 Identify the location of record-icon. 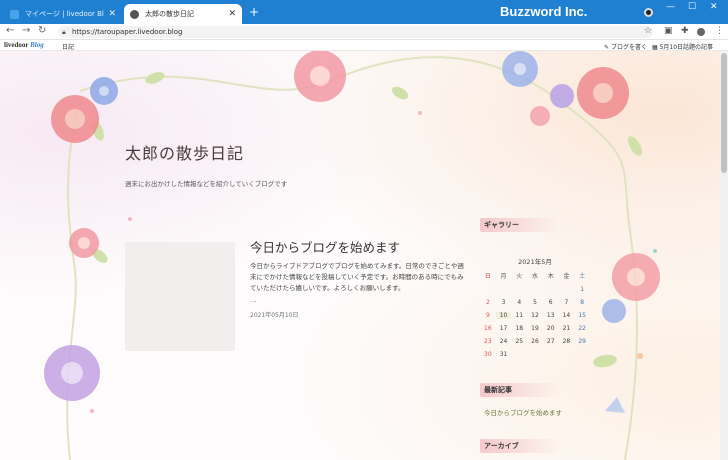
(648, 12).